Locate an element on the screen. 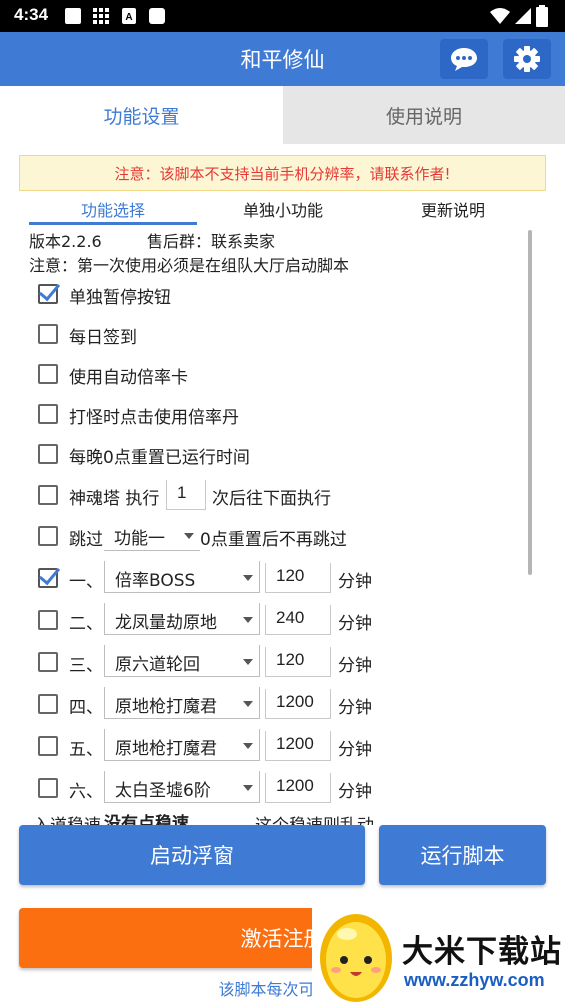  task-select: 太白圣墟6阶 is located at coordinates (182, 787).